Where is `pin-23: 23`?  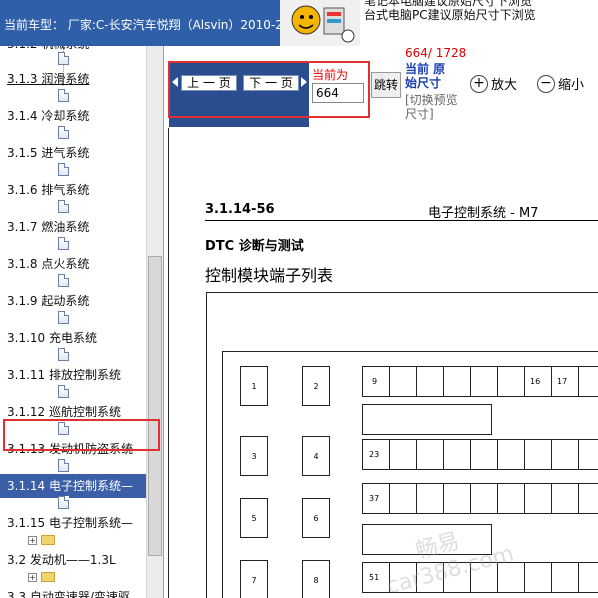 pin-23: 23 is located at coordinates (376, 454).